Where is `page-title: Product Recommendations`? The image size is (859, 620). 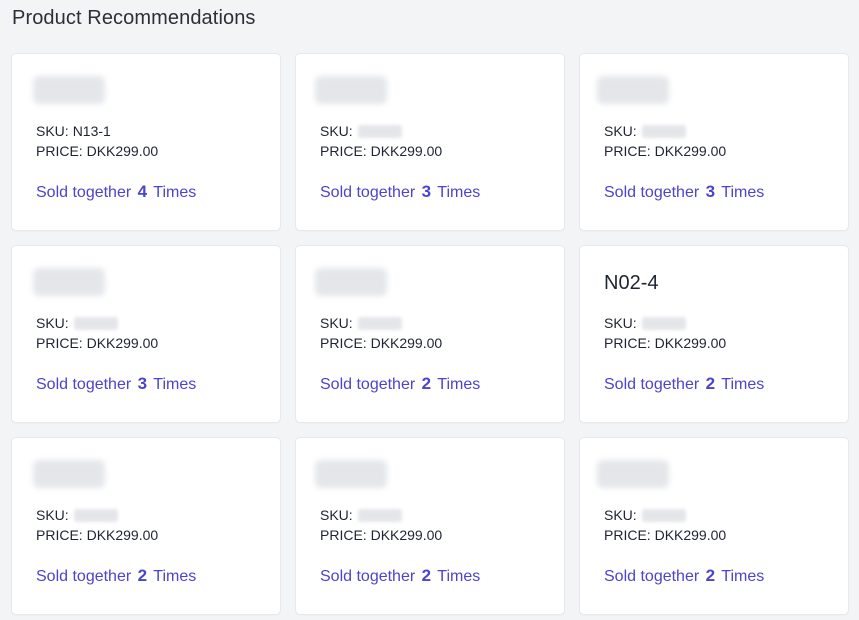 page-title: Product Recommendations is located at coordinates (134, 18).